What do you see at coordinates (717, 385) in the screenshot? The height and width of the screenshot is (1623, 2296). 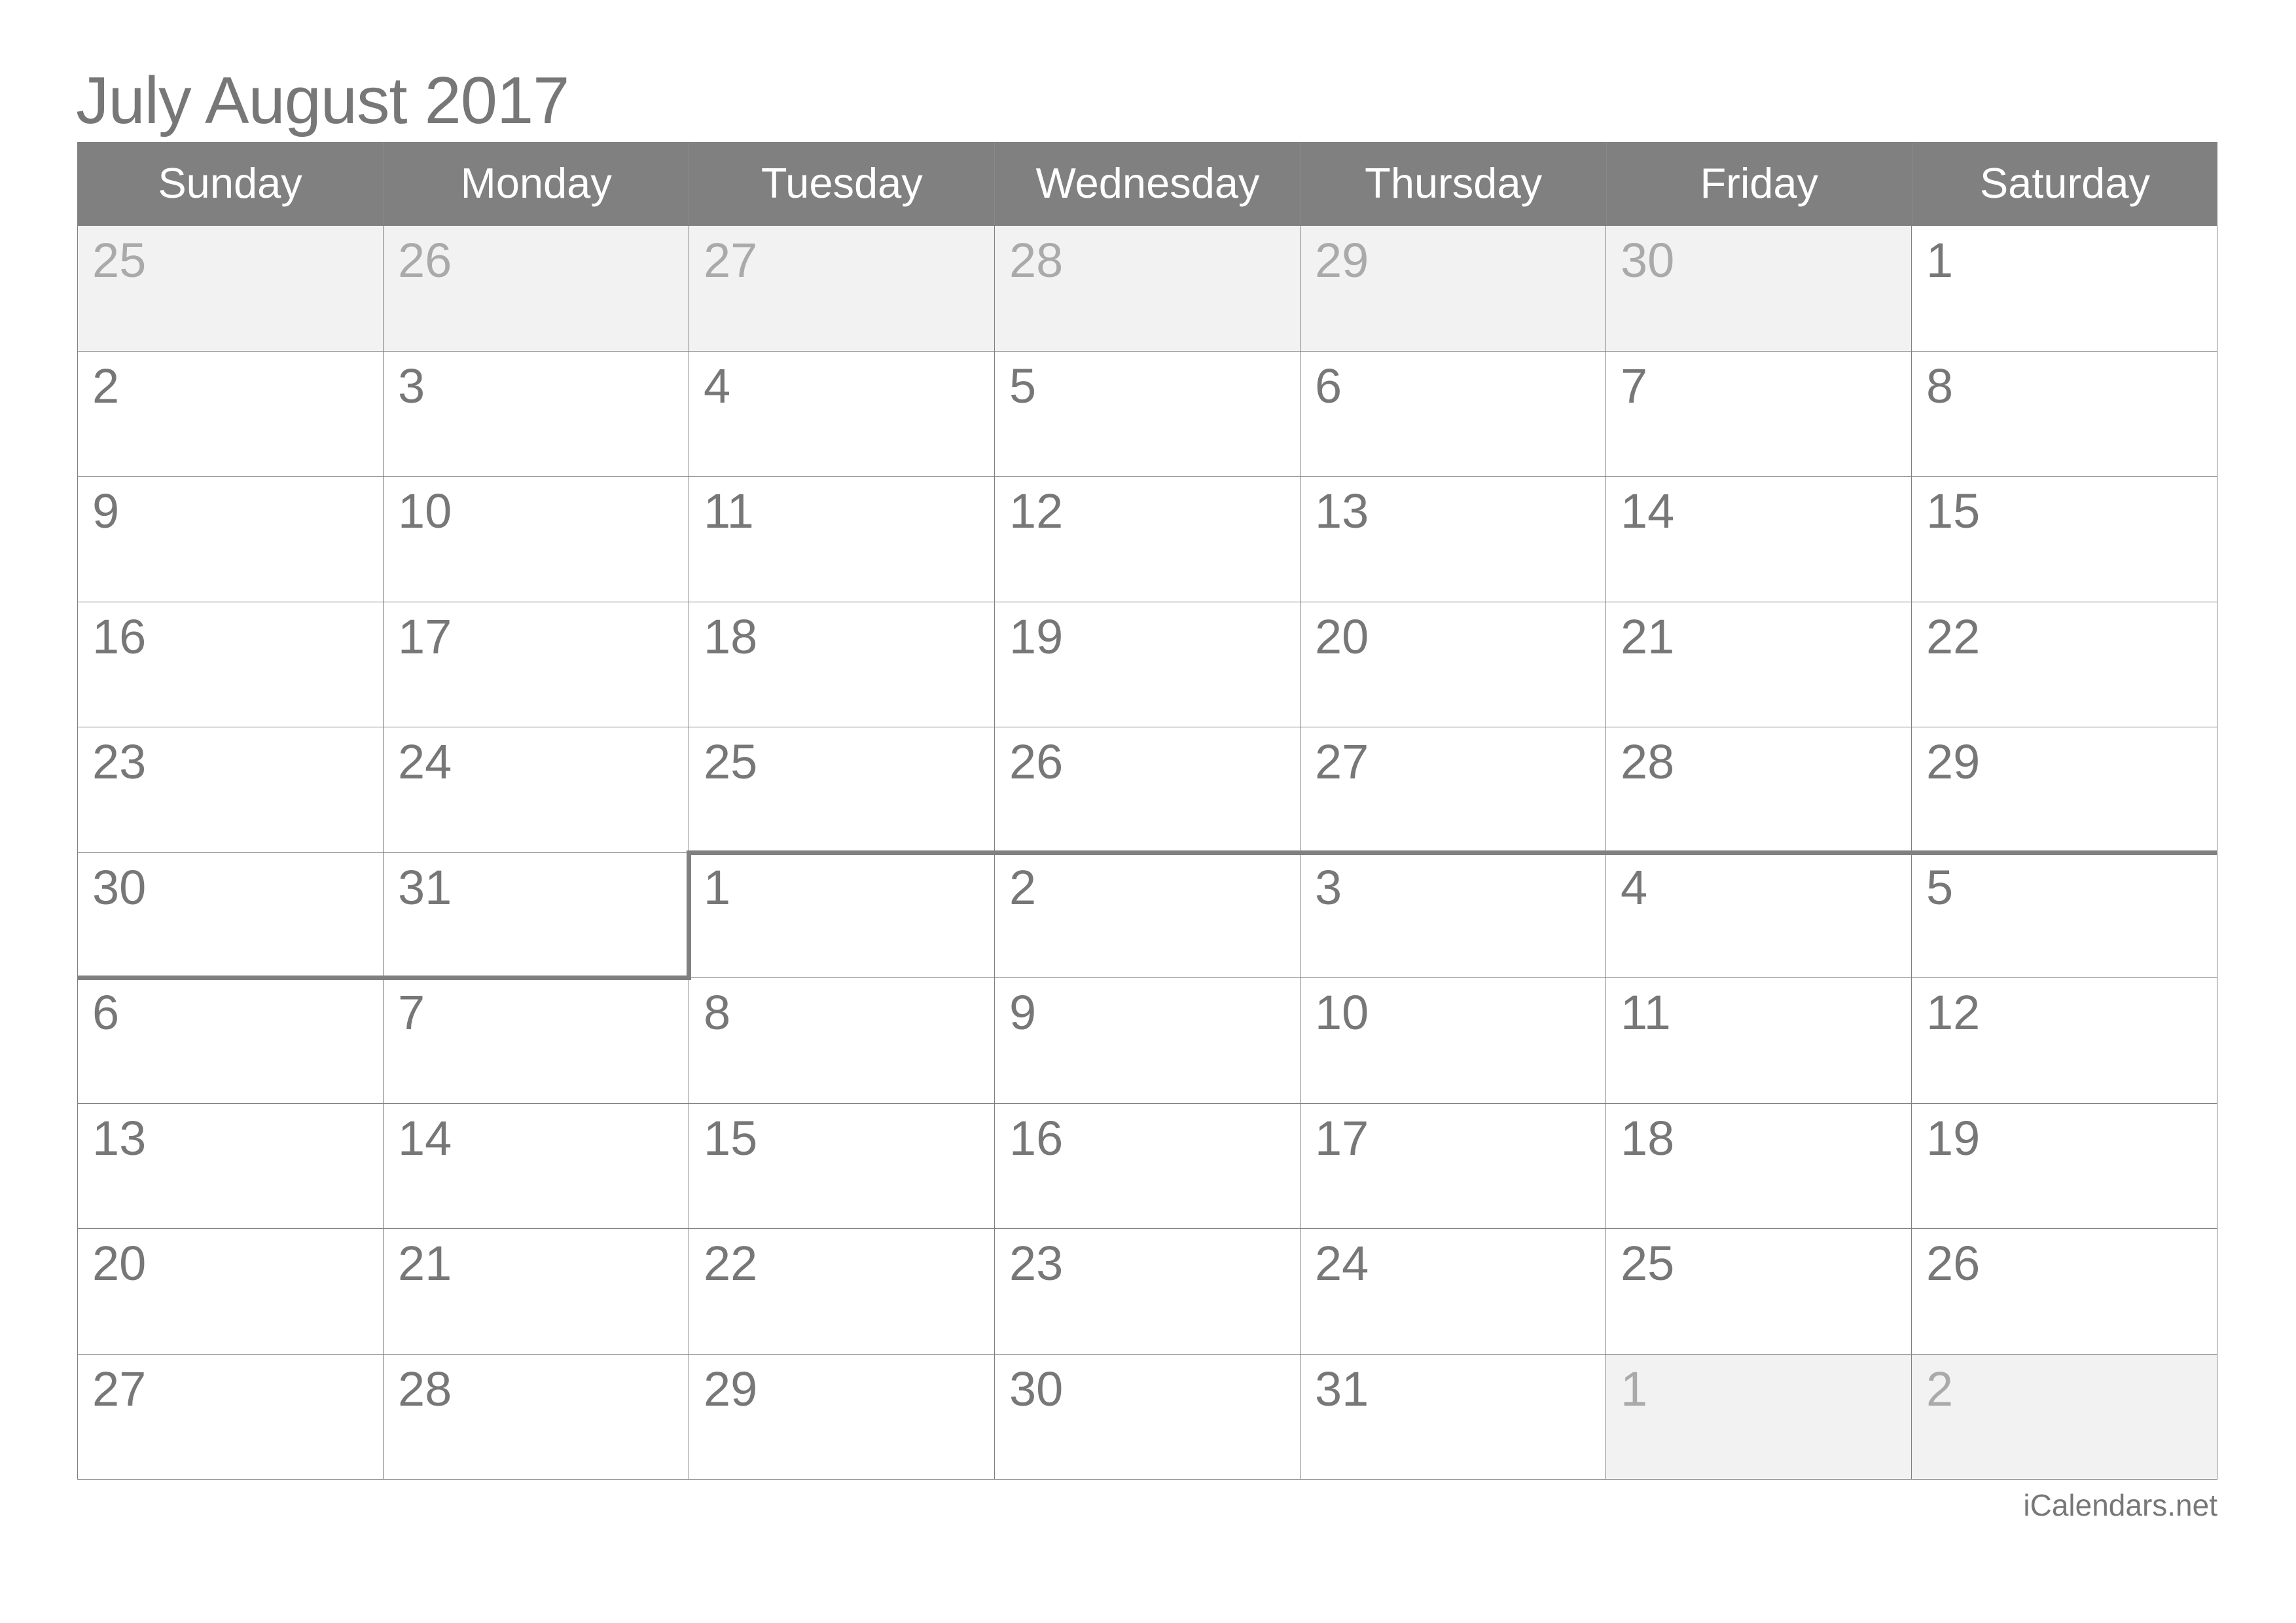 I see `day-number: 4` at bounding box center [717, 385].